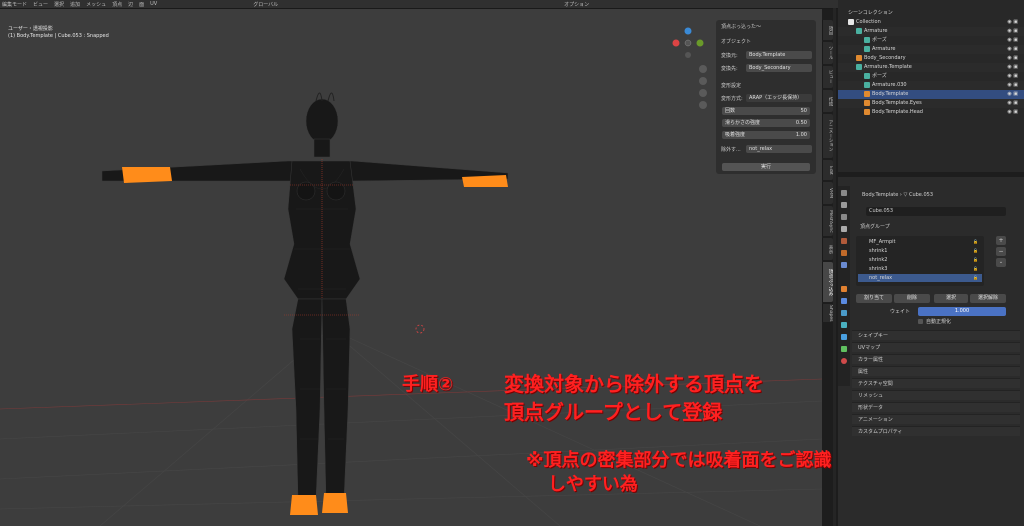 The height and width of the screenshot is (526, 1024). Describe the element at coordinates (153, 4) in the screenshot. I see `menu-uv: UV` at that location.